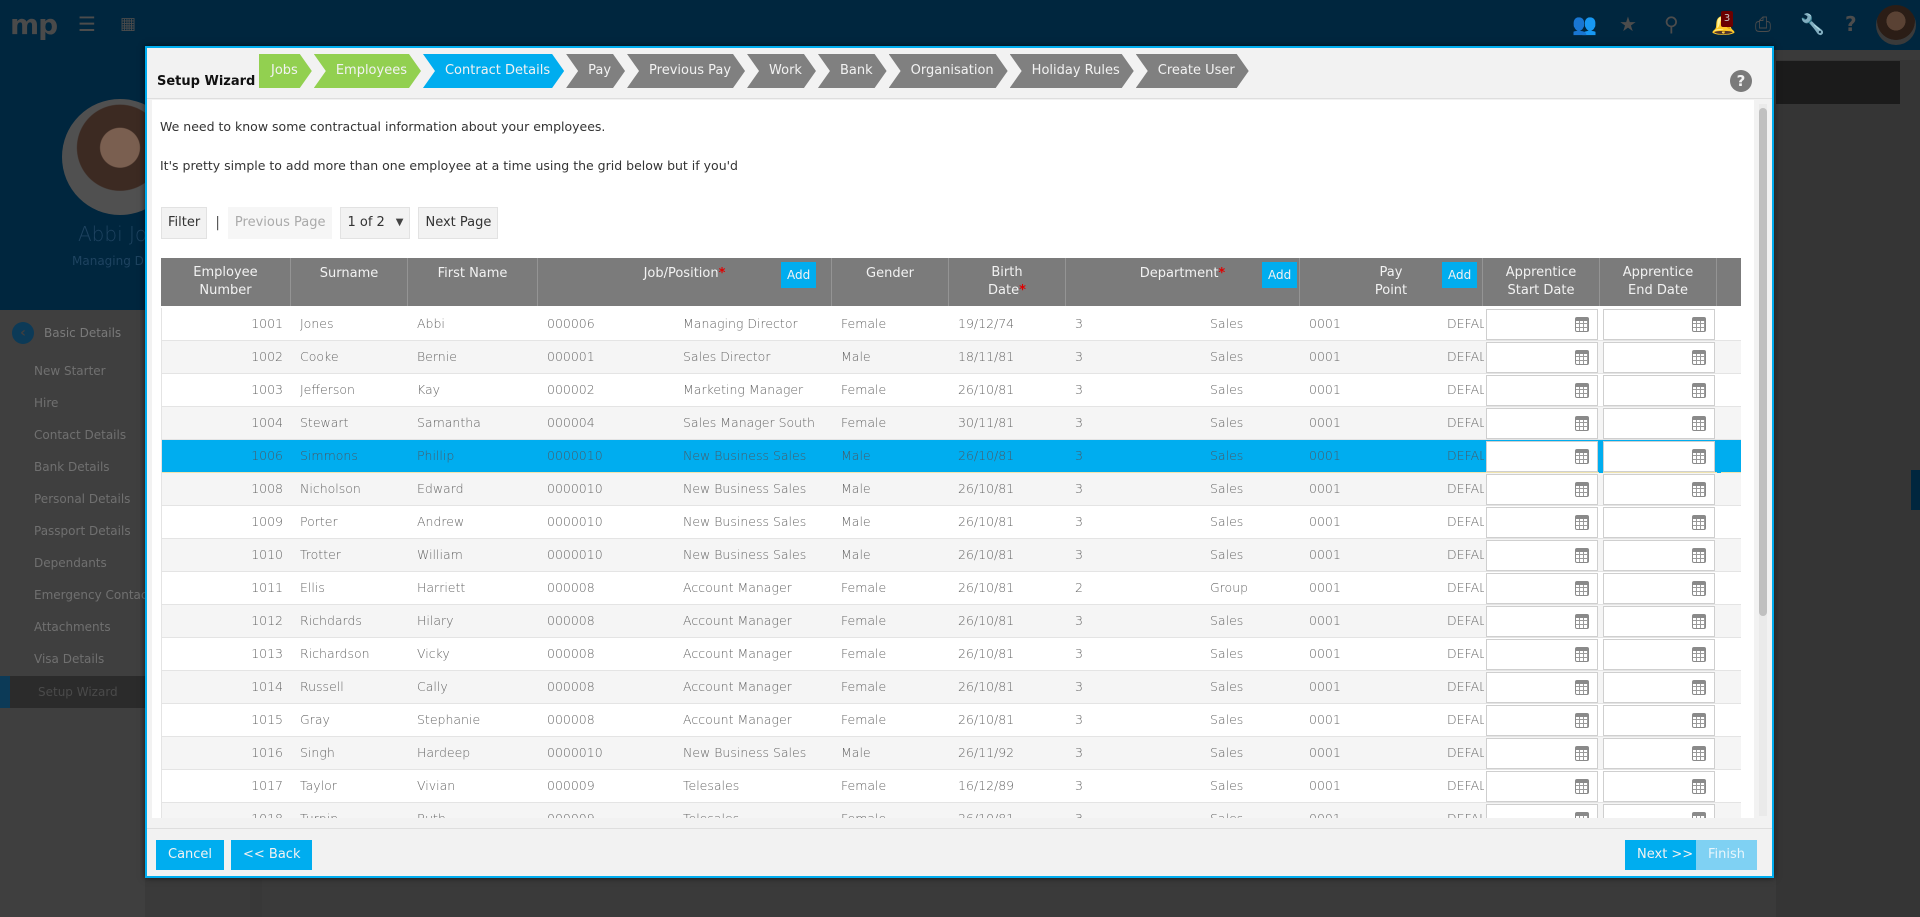 This screenshot has width=1920, height=917. I want to click on cell-first-name: Ruth, so click(477, 810).